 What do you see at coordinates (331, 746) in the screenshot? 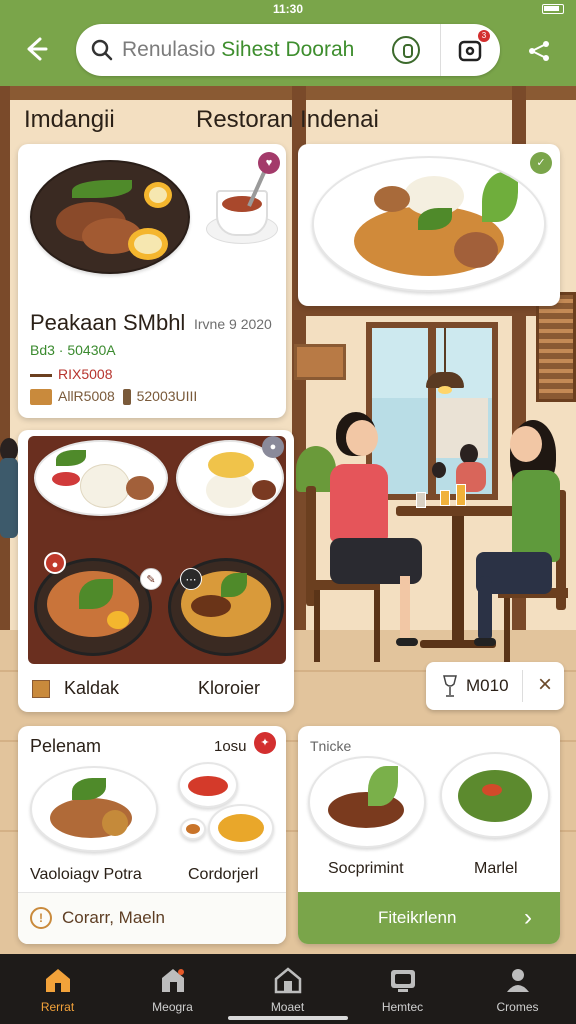
I see `card-title: Tnicke` at bounding box center [331, 746].